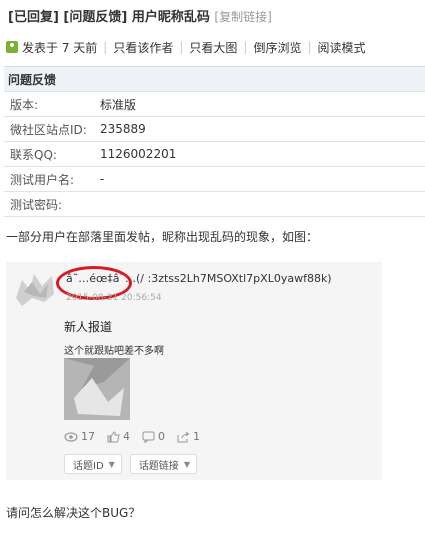 This screenshot has height=540, width=425. Describe the element at coordinates (148, 437) in the screenshot. I see `comment-icon` at that location.